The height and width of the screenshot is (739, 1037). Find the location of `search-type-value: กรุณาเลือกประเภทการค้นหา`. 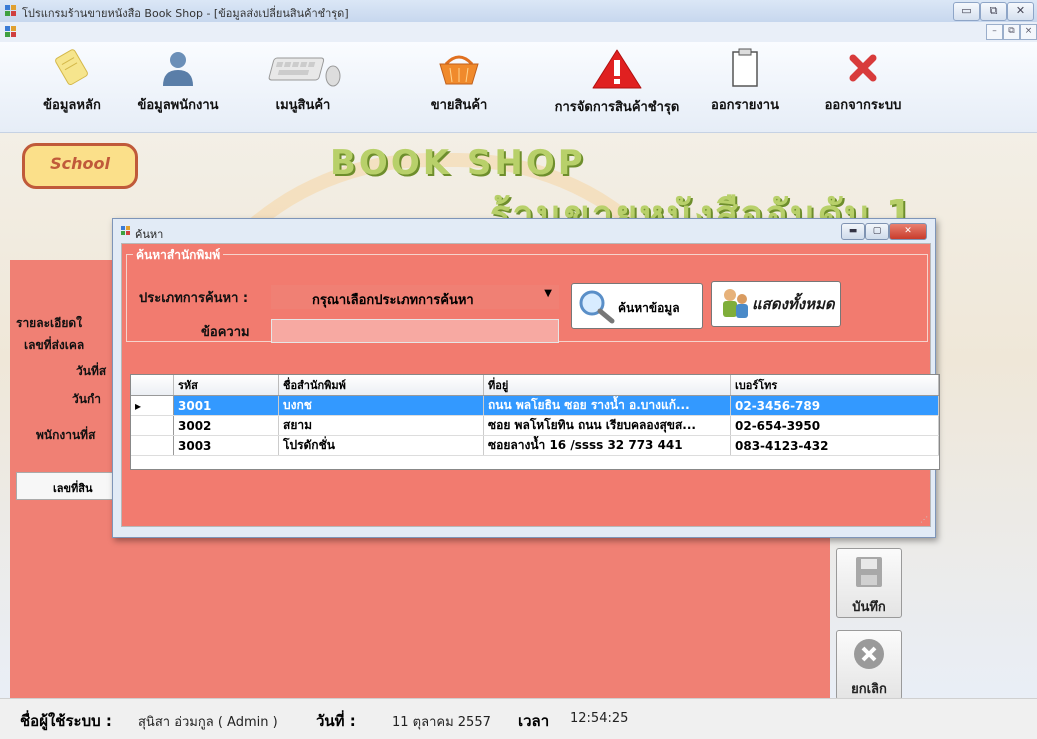

search-type-value: กรุณาเลือกประเภทการค้นหา is located at coordinates (393, 300).